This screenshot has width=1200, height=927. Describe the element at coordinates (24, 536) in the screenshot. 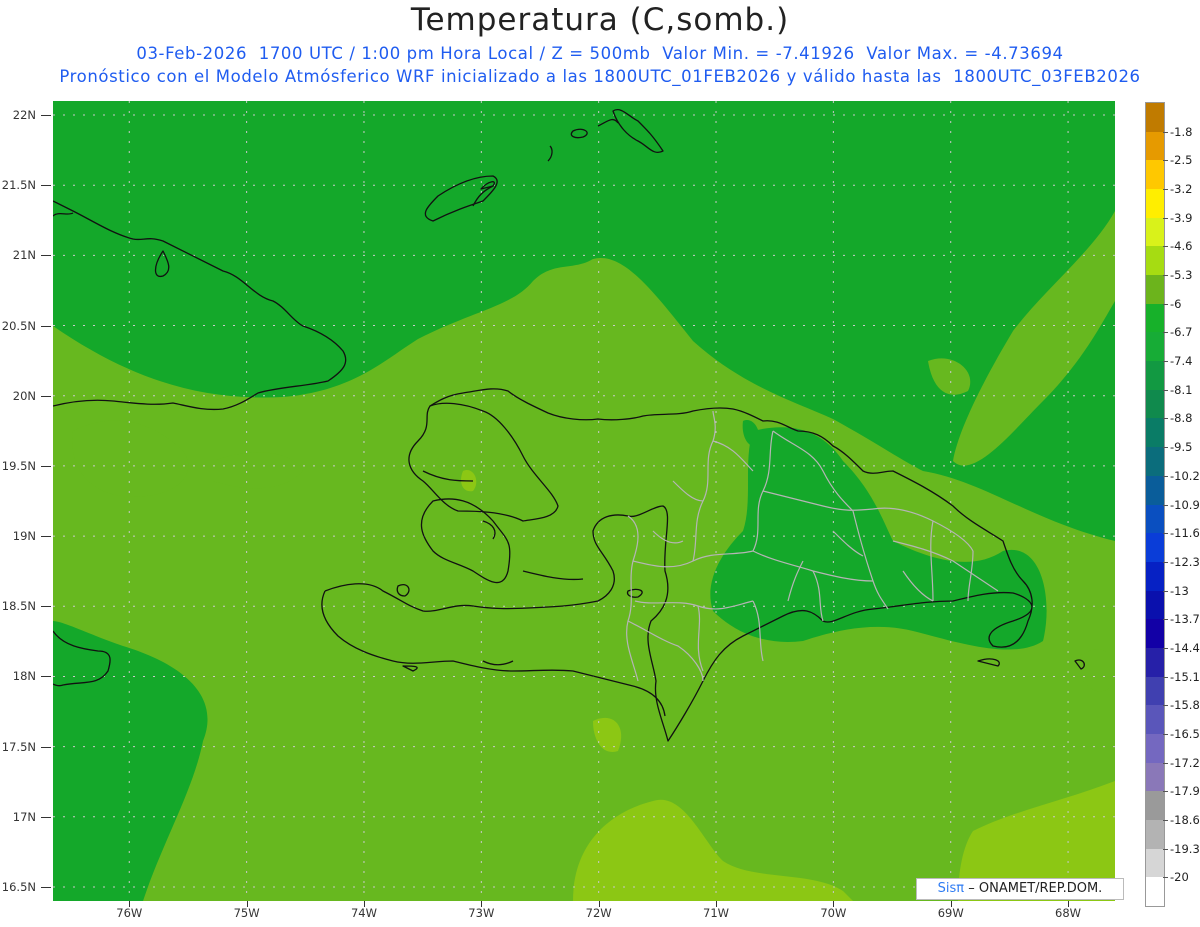

I see `lat-tick-label: 19N` at that location.